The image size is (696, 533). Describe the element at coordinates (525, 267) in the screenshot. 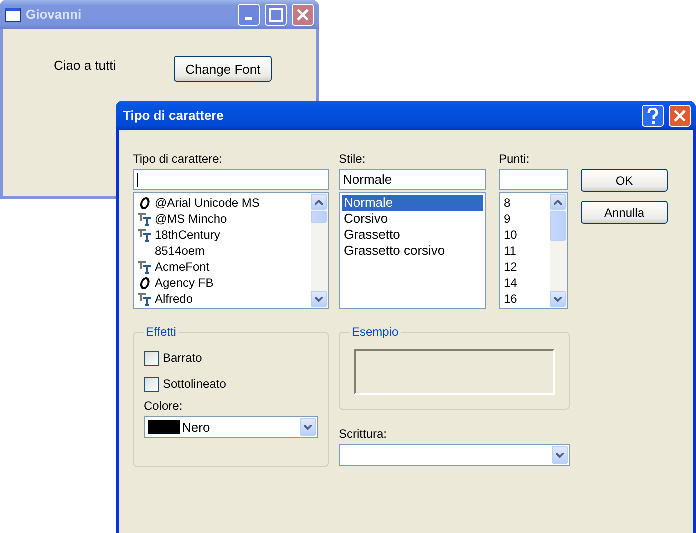

I see `size-list-item: 12` at that location.